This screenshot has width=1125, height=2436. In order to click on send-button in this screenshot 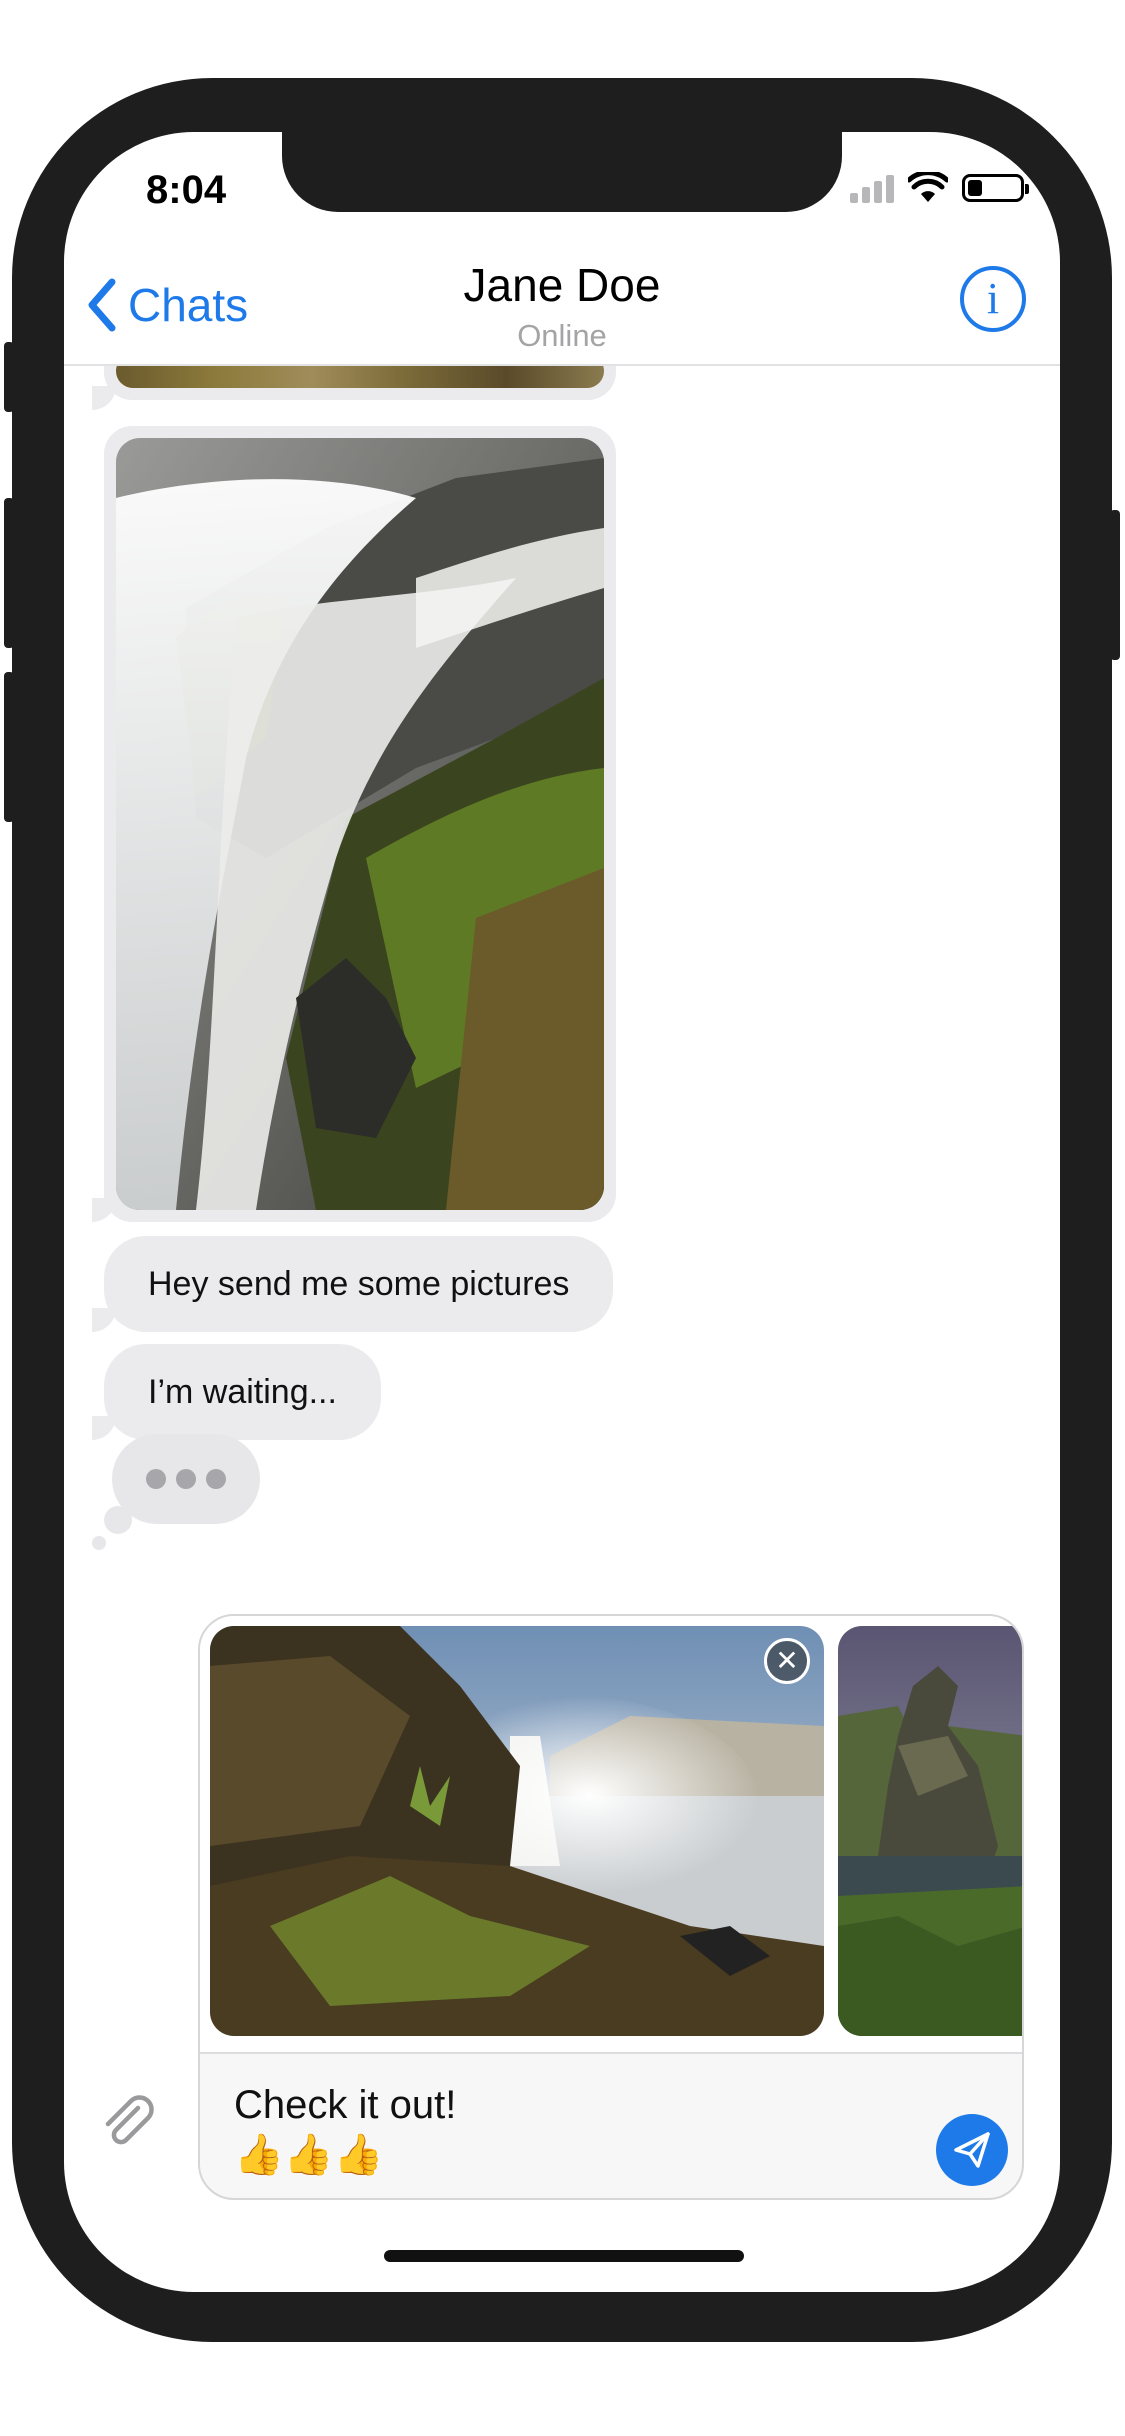, I will do `click(972, 2150)`.